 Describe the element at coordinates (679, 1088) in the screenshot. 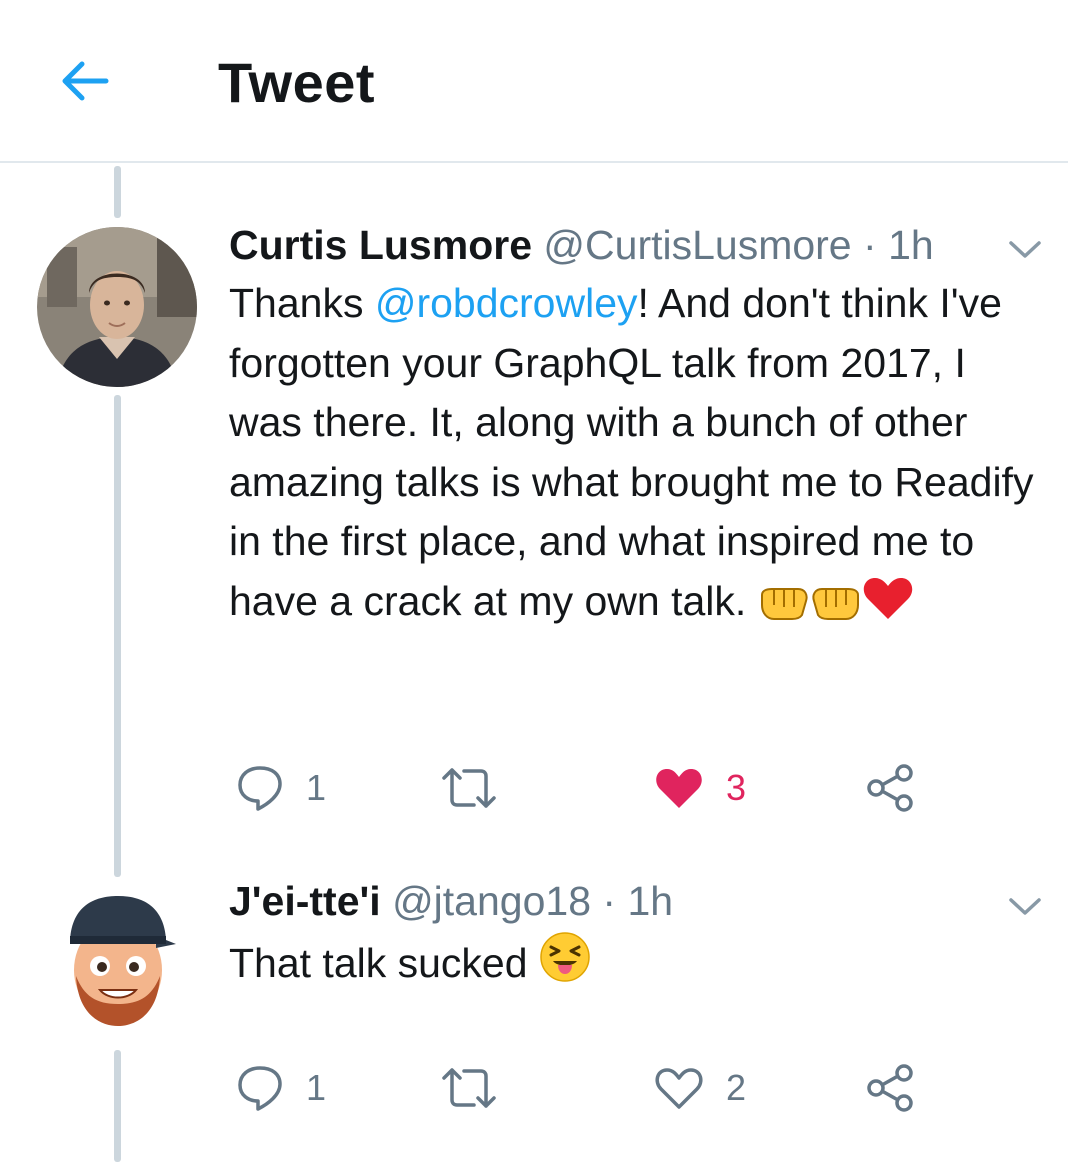

I see `heart-outline-icon` at that location.